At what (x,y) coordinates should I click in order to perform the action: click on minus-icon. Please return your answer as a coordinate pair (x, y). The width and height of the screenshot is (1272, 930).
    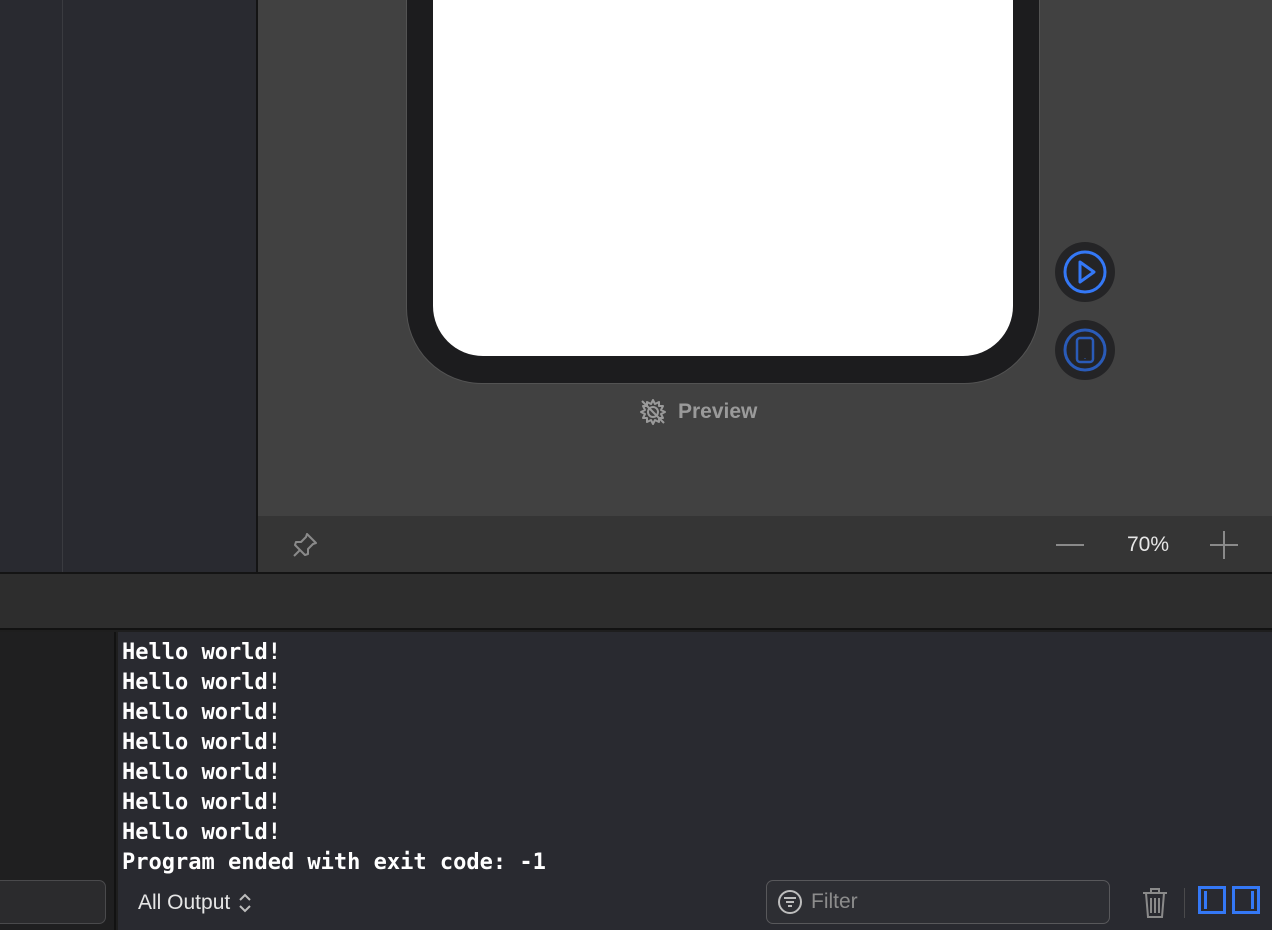
    Looking at the image, I should click on (1070, 545).